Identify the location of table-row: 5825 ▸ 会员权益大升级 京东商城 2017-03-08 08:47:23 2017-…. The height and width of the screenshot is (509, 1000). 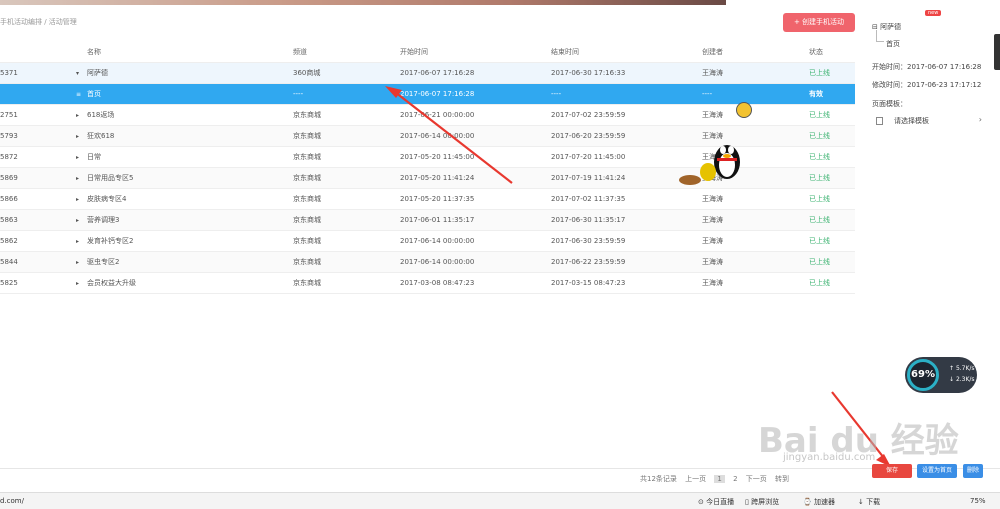
(427, 283).